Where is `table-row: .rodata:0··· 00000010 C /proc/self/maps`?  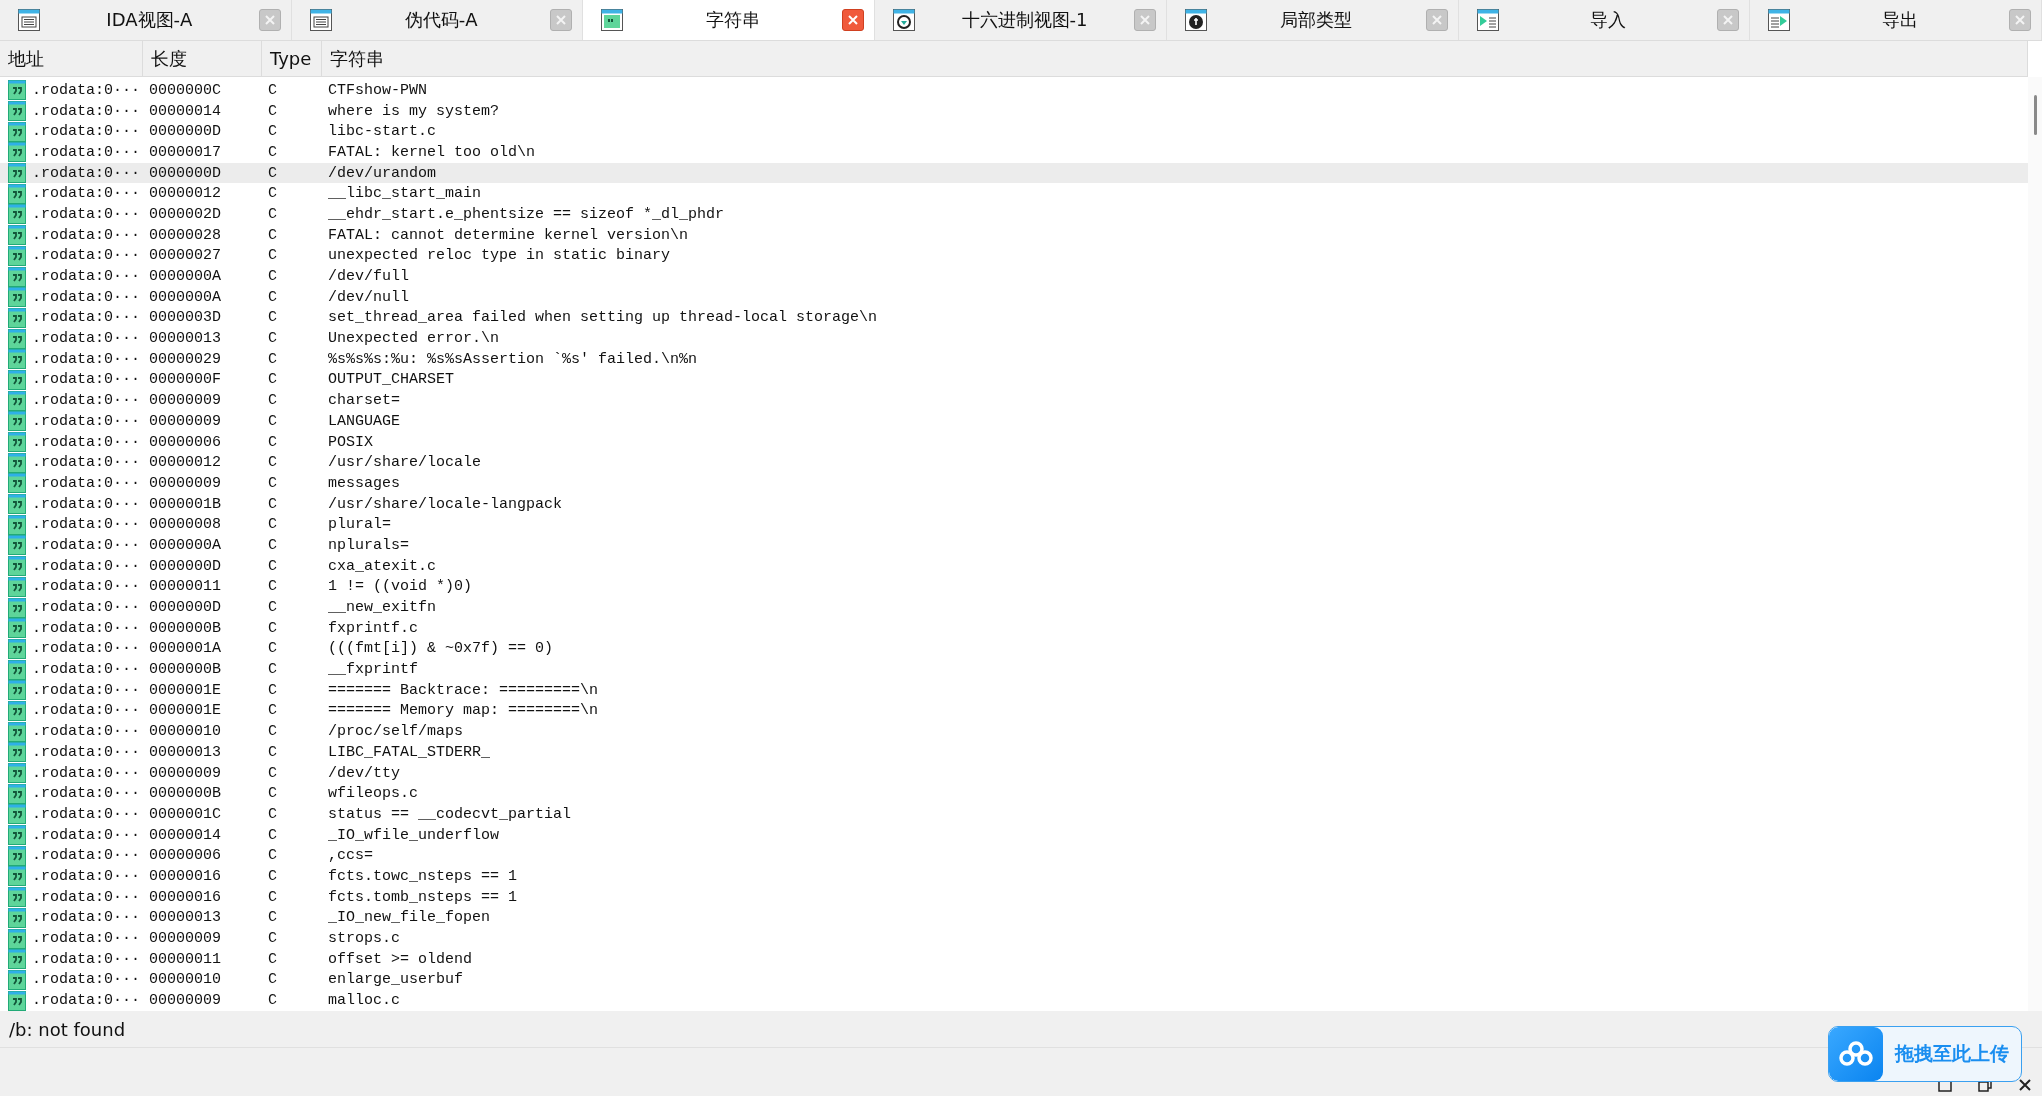 table-row: .rodata:0··· 00000010 C /proc/self/maps is located at coordinates (1014, 731).